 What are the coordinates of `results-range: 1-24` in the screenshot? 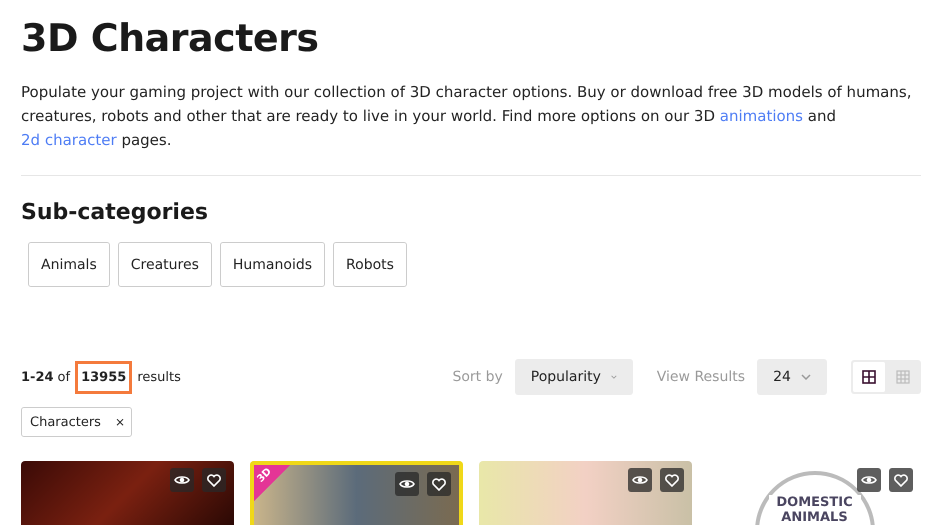 It's located at (37, 377).